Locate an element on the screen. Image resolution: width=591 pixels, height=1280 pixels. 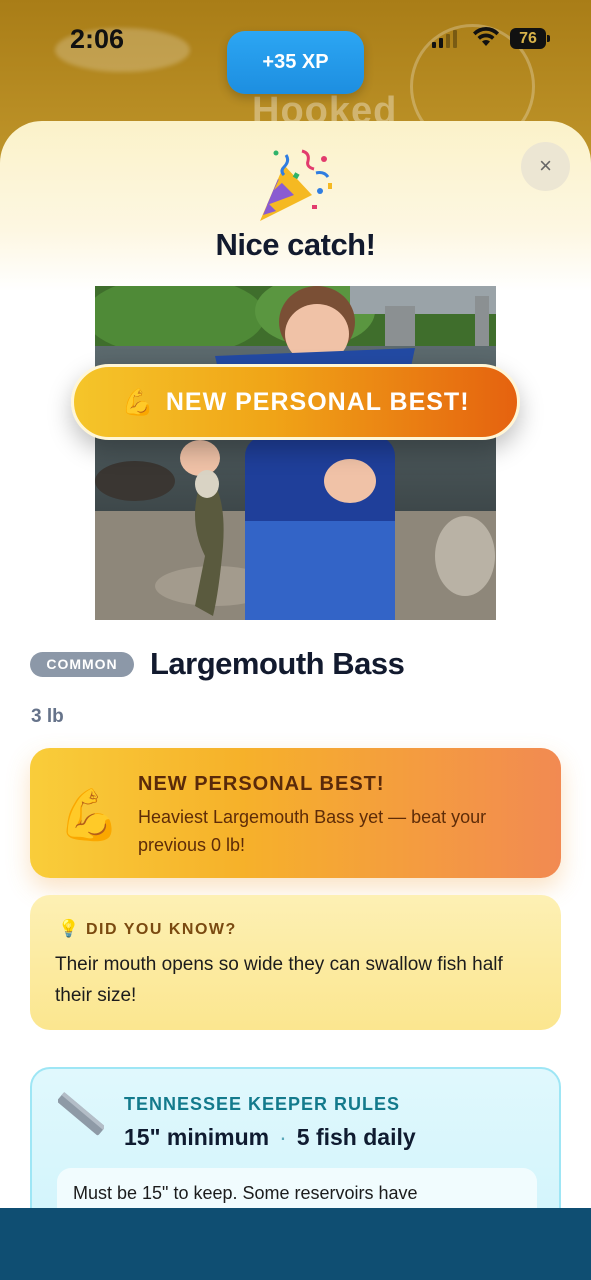
party-popper-icon is located at coordinates (296, 185).